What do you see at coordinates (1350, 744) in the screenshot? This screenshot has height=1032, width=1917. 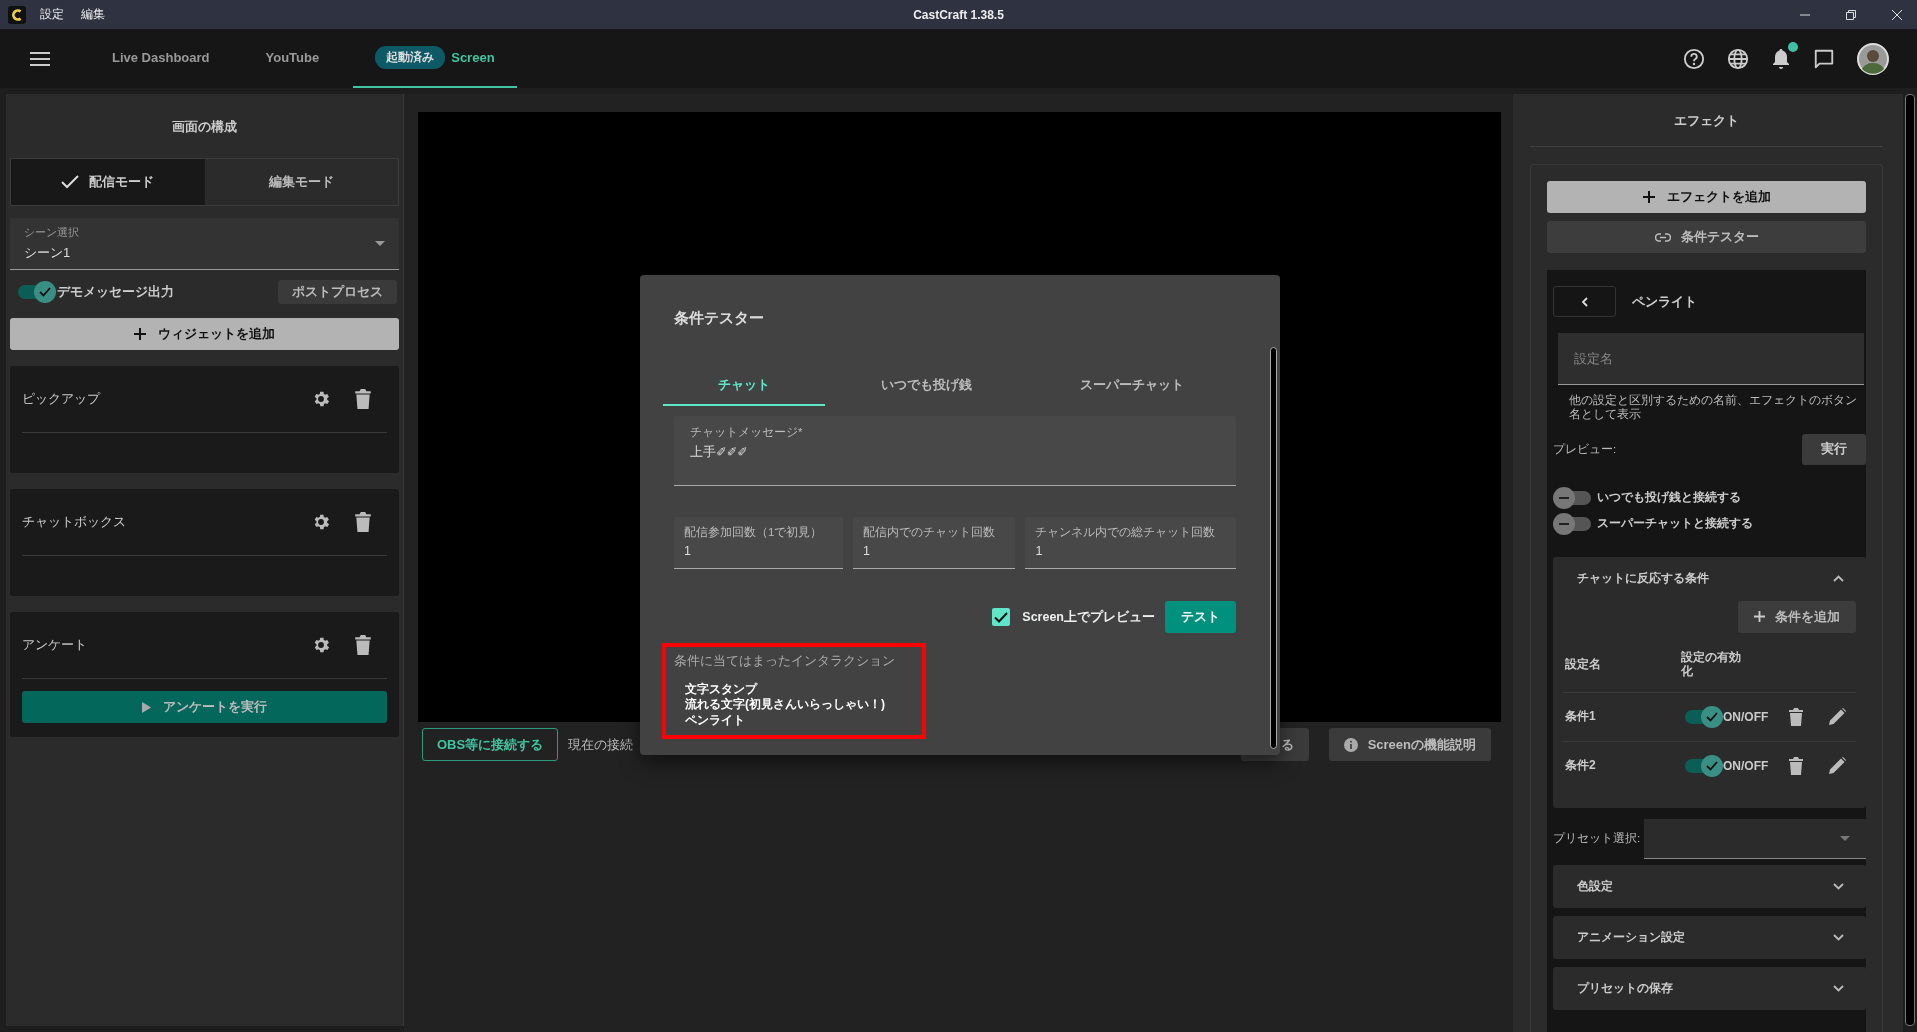 I see `info-icon` at bounding box center [1350, 744].